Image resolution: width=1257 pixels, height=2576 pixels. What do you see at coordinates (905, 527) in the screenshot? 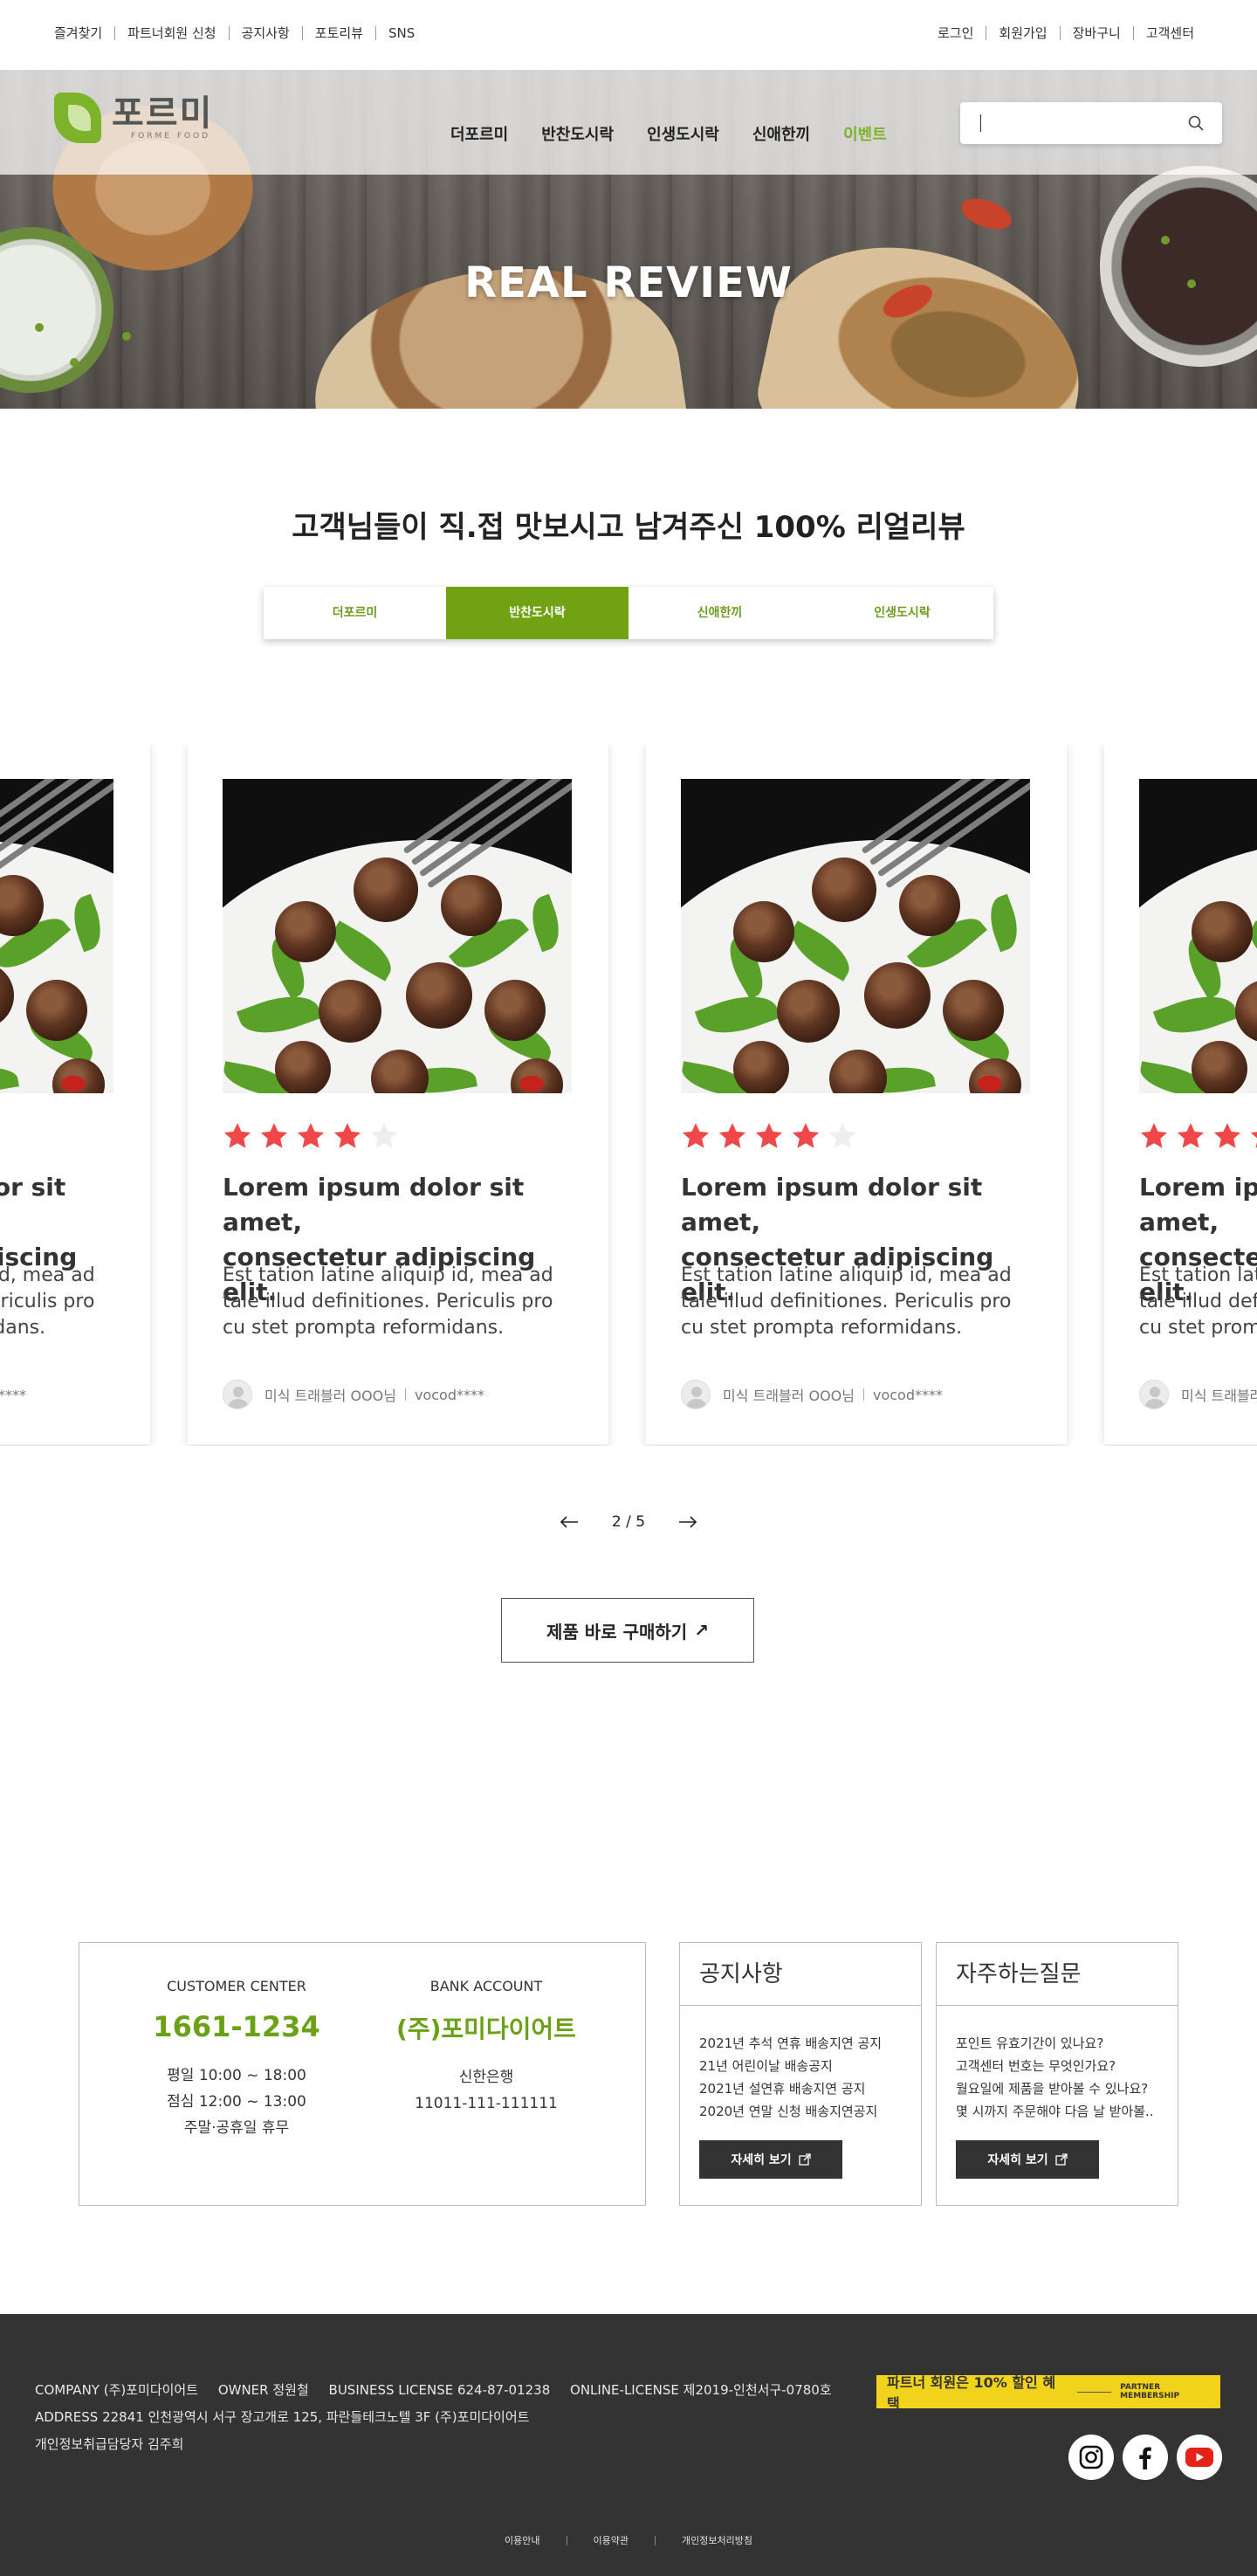
I see `section-title-post: 리얼리뷰` at bounding box center [905, 527].